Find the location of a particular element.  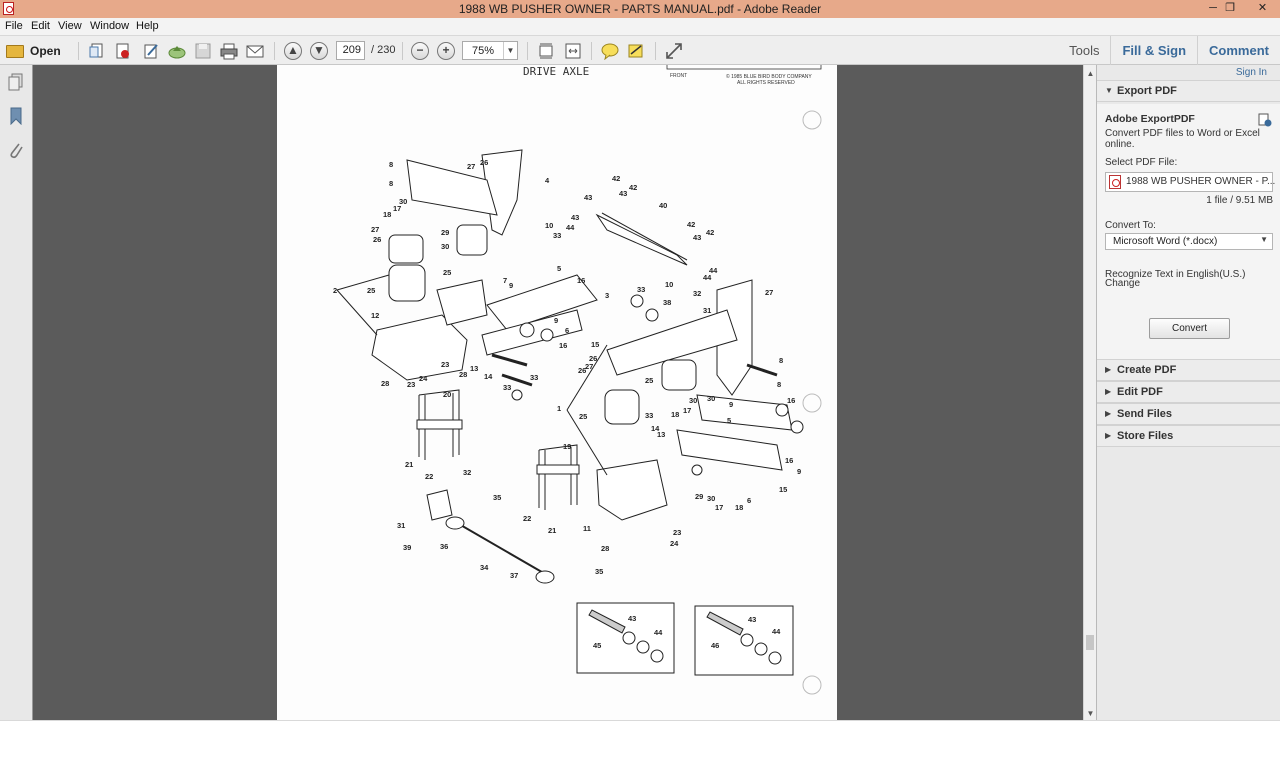

callout: 37 is located at coordinates (514, 575).